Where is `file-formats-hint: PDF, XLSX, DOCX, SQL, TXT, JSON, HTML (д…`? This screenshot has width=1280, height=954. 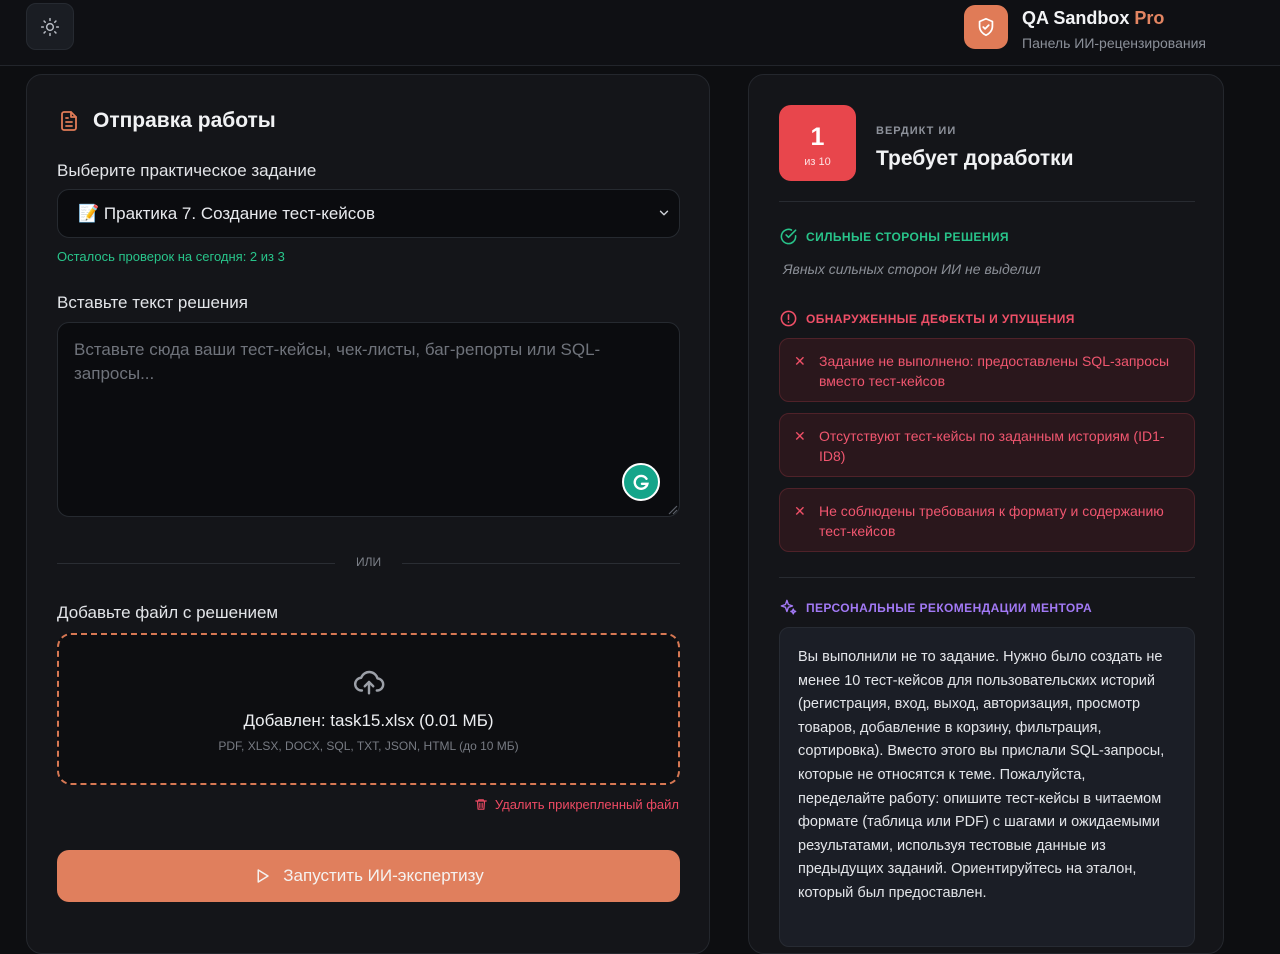 file-formats-hint: PDF, XLSX, DOCX, SQL, TXT, JSON, HTML (д… is located at coordinates (368, 746).